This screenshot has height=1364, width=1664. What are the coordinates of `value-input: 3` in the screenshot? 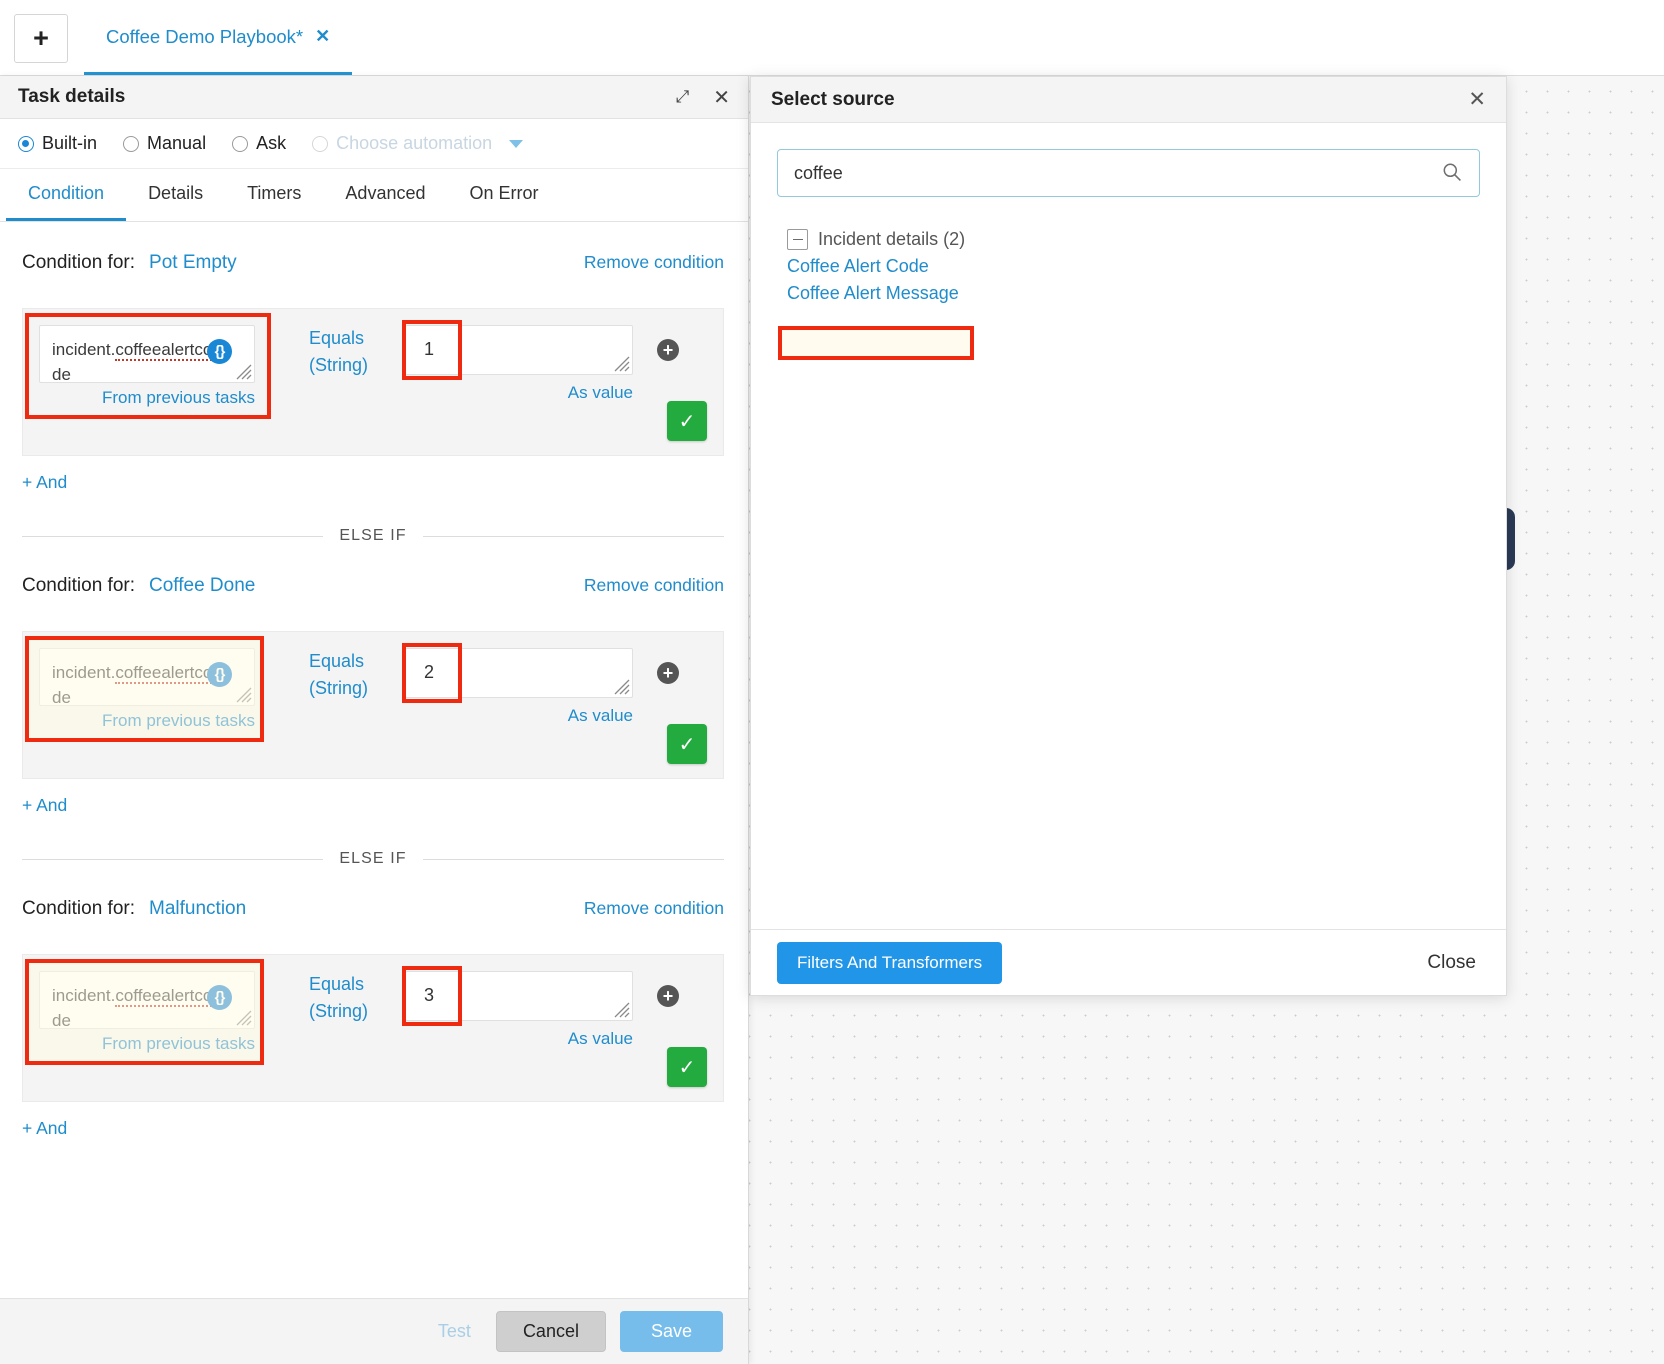 It's located at (519, 996).